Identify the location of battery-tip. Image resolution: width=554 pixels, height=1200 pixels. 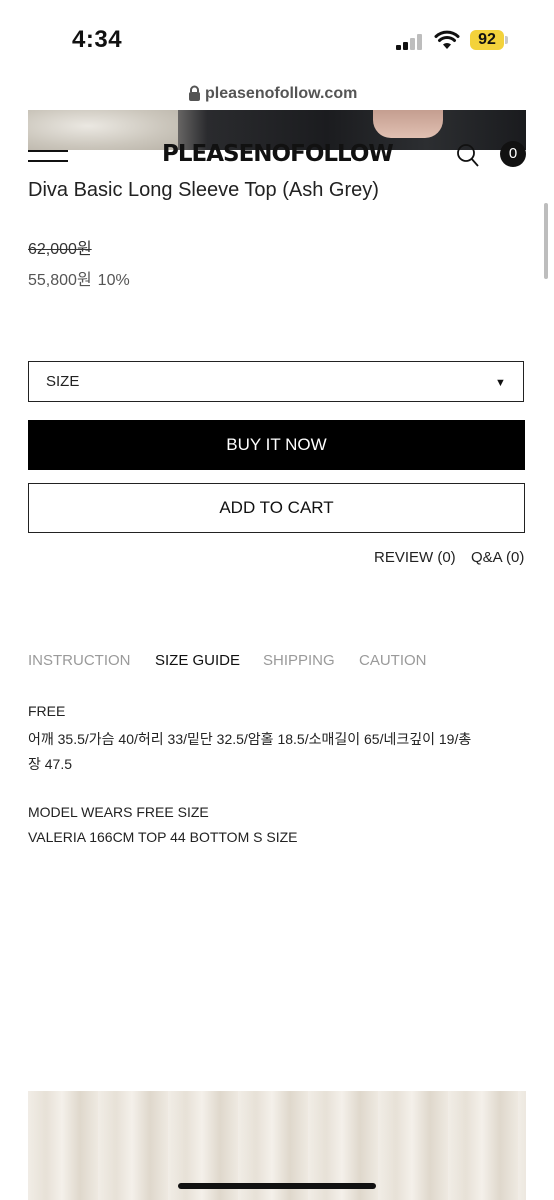
(506, 40).